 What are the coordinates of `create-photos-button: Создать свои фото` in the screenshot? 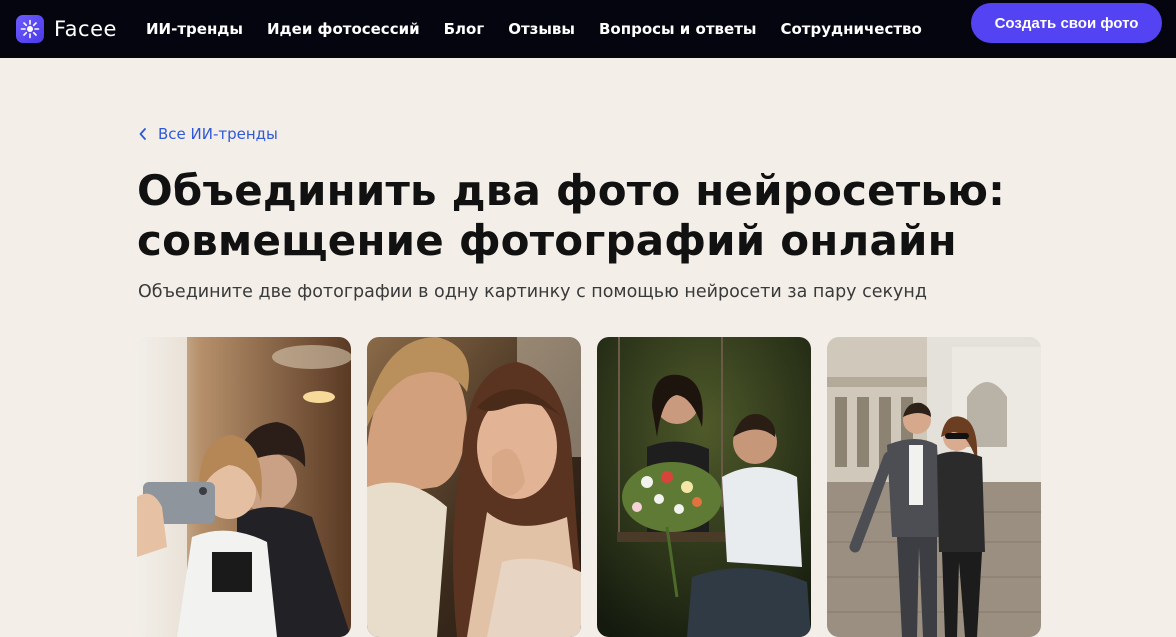 It's located at (1066, 23).